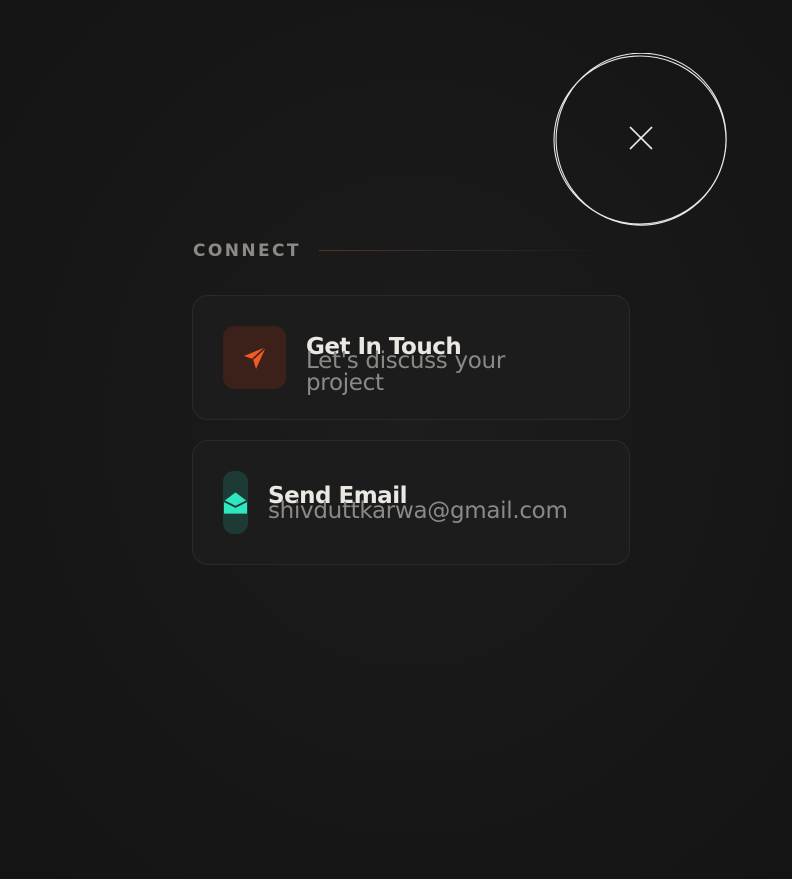  I want to click on envelope-open-icon, so click(235, 502).